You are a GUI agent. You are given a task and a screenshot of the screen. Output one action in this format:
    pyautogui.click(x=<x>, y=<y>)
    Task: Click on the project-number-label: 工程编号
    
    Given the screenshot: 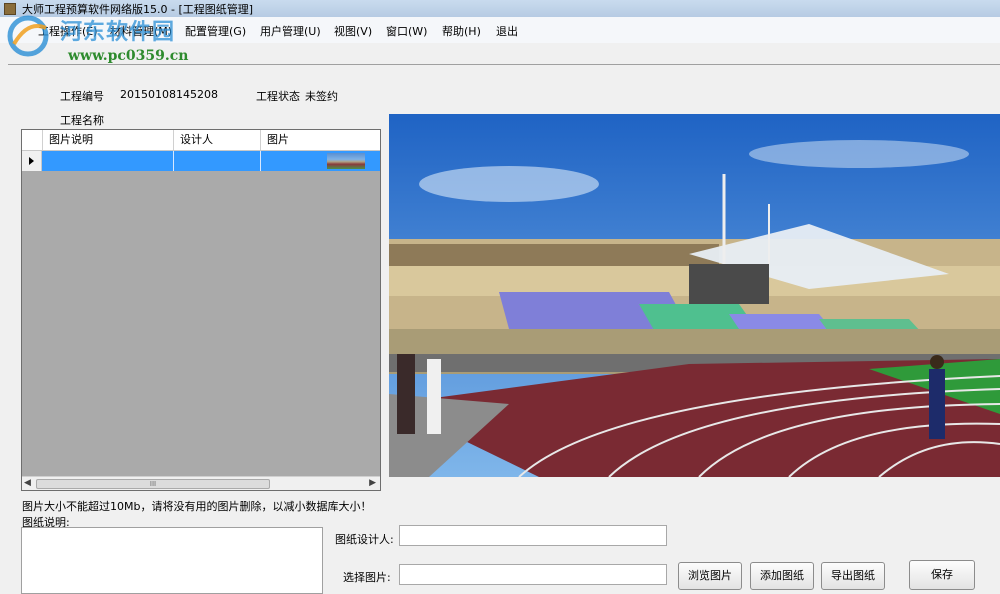 What is the action you would take?
    pyautogui.click(x=82, y=96)
    